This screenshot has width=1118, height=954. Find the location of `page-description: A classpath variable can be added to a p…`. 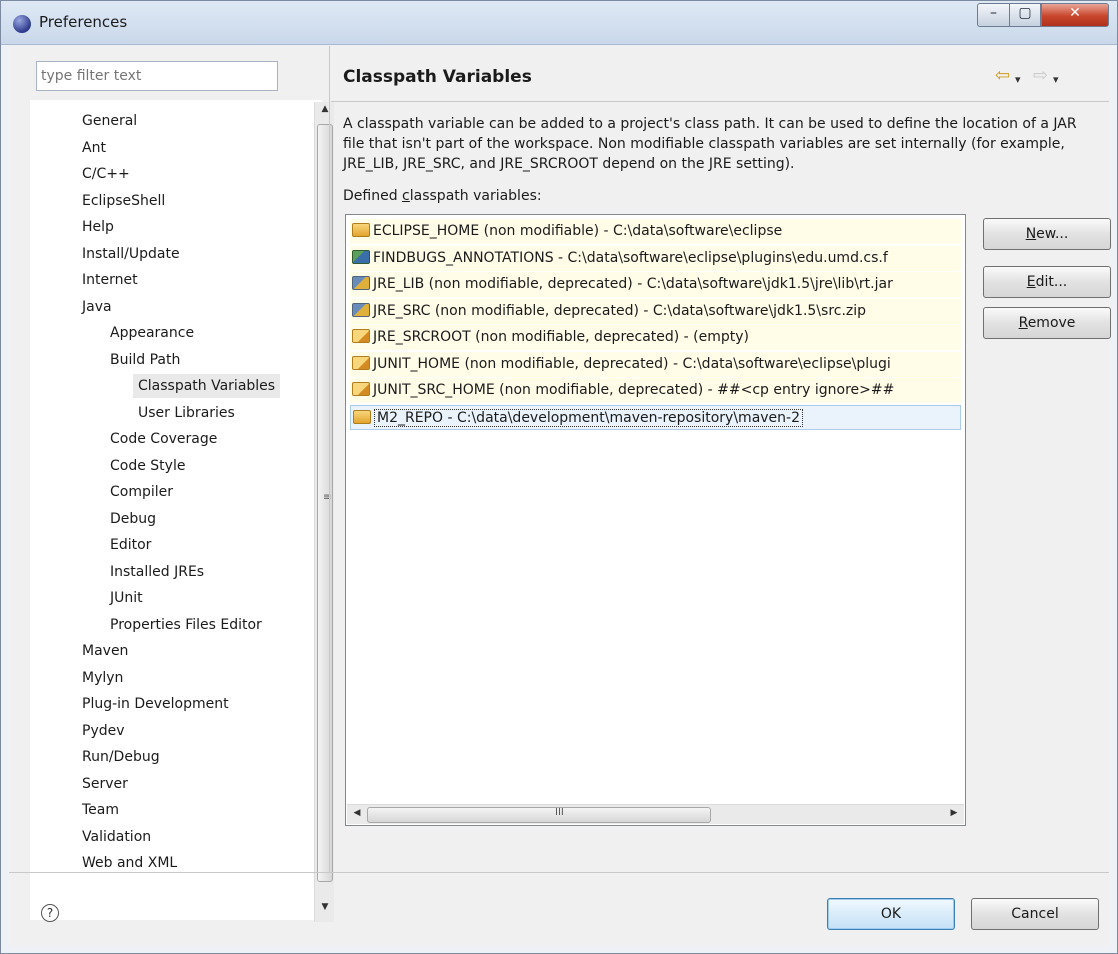

page-description: A classpath variable can be added to a p… is located at coordinates (710, 144).